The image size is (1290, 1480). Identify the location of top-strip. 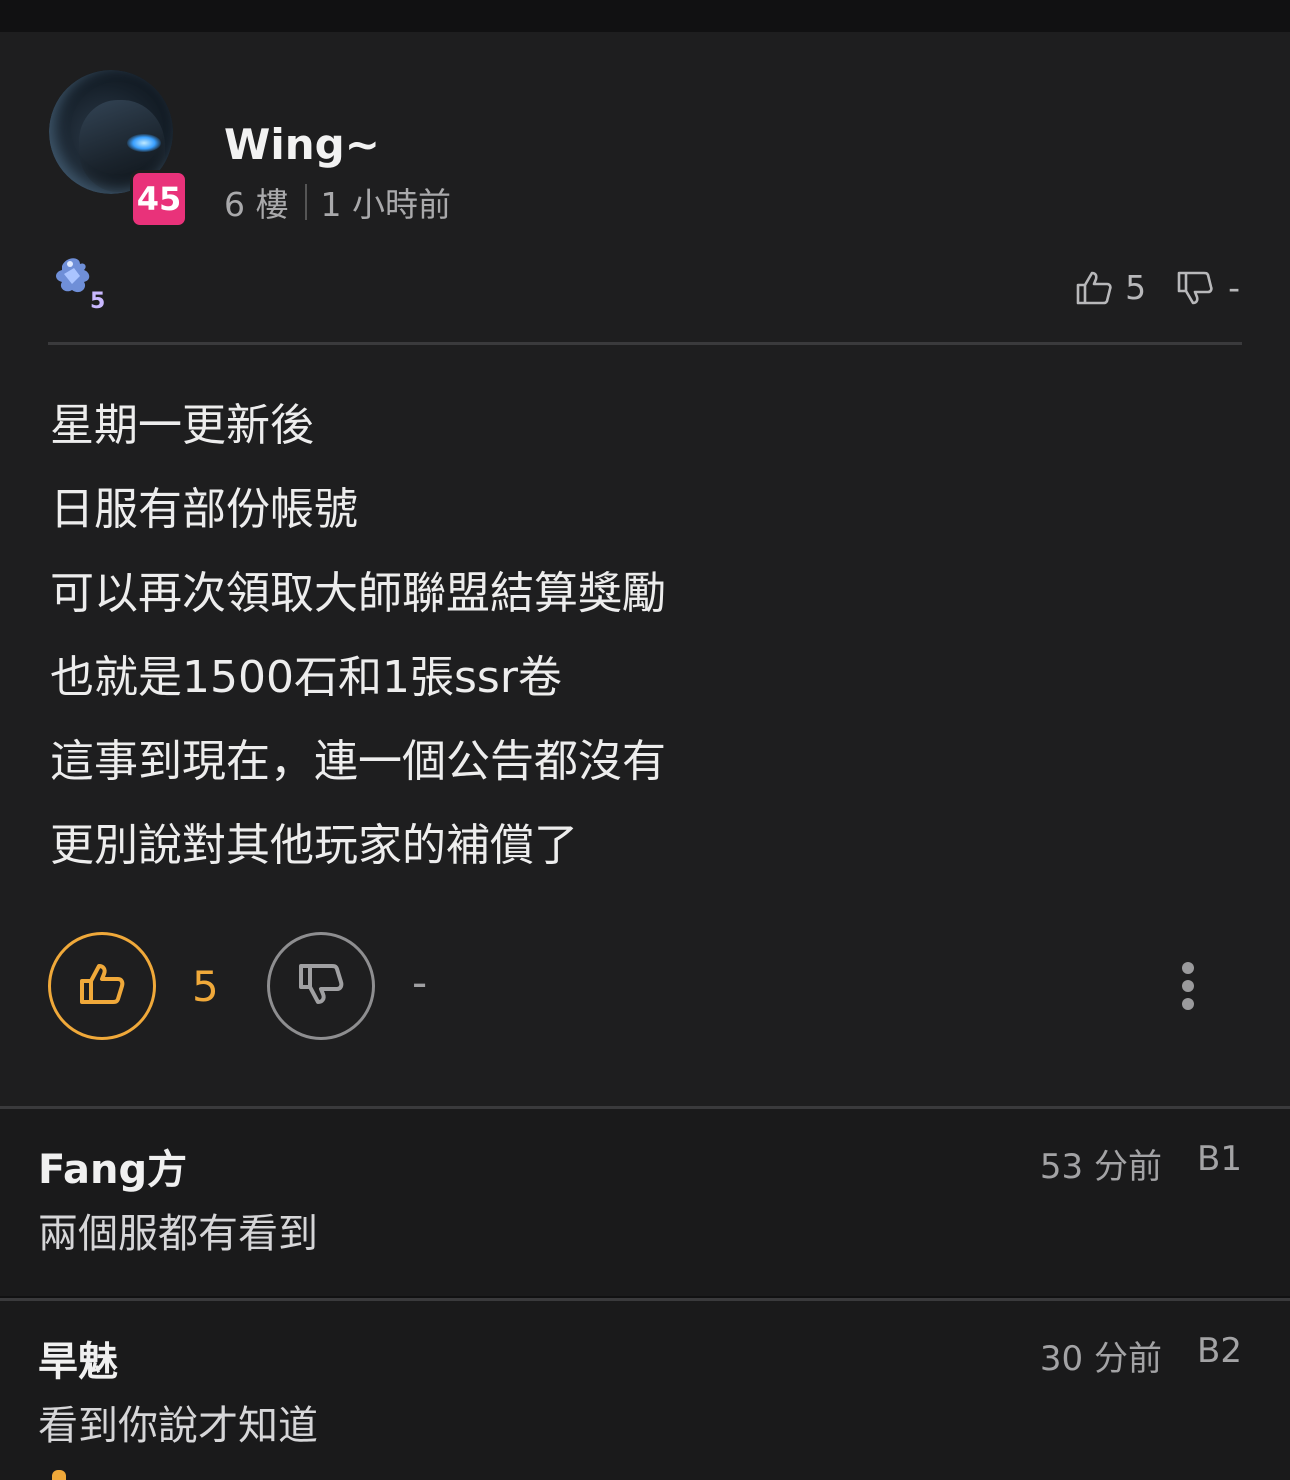
(645, 16).